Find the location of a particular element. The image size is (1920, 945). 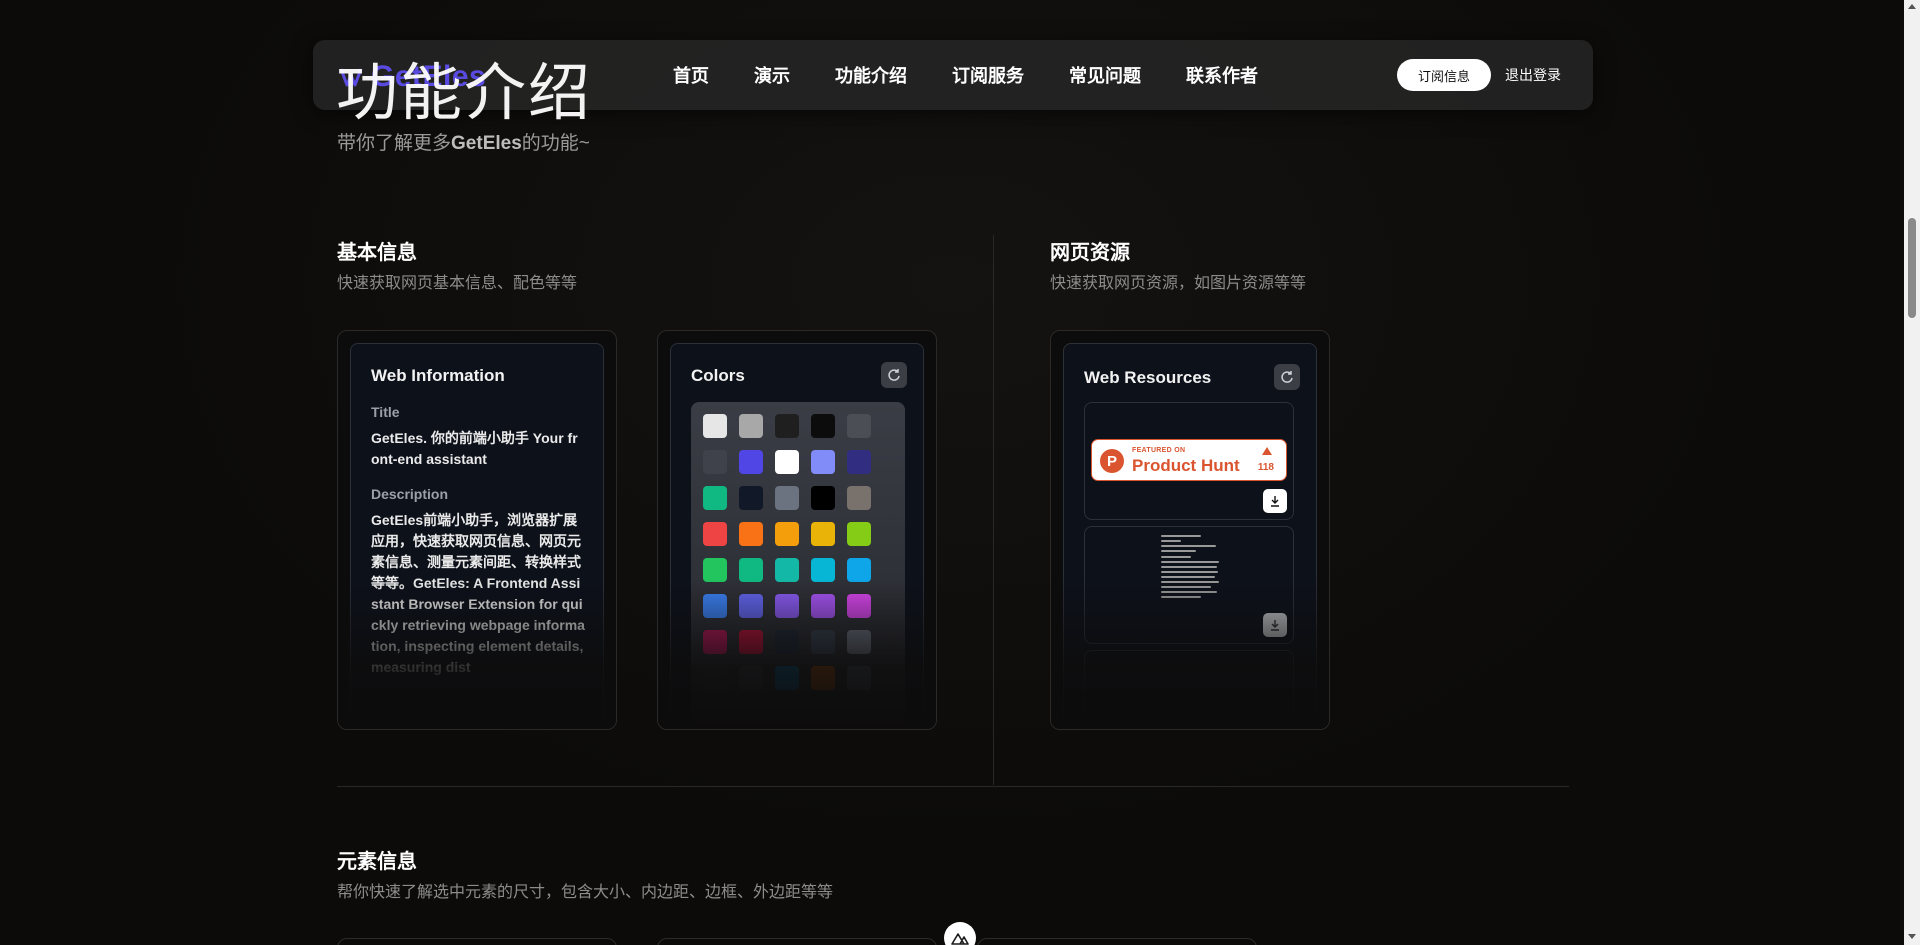

nav-features: 功能介绍 is located at coordinates (871, 75).